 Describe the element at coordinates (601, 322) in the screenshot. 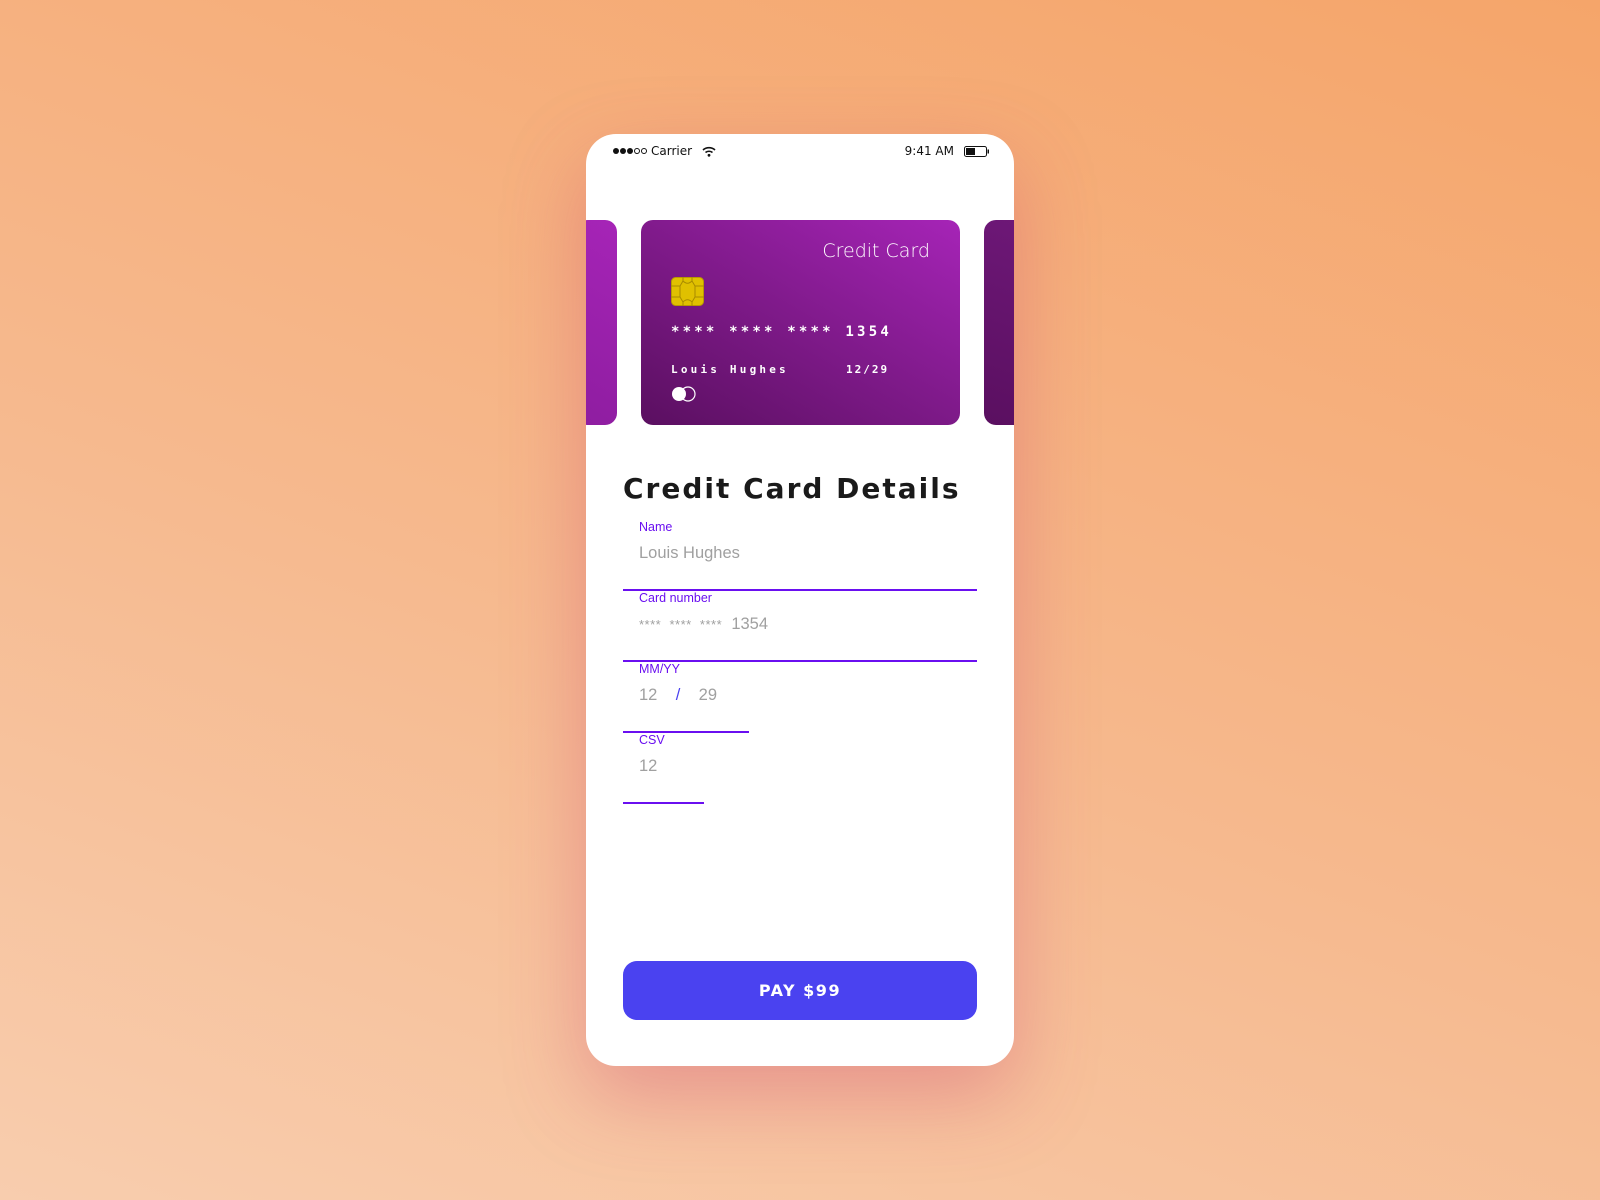

I see `previous-card` at that location.